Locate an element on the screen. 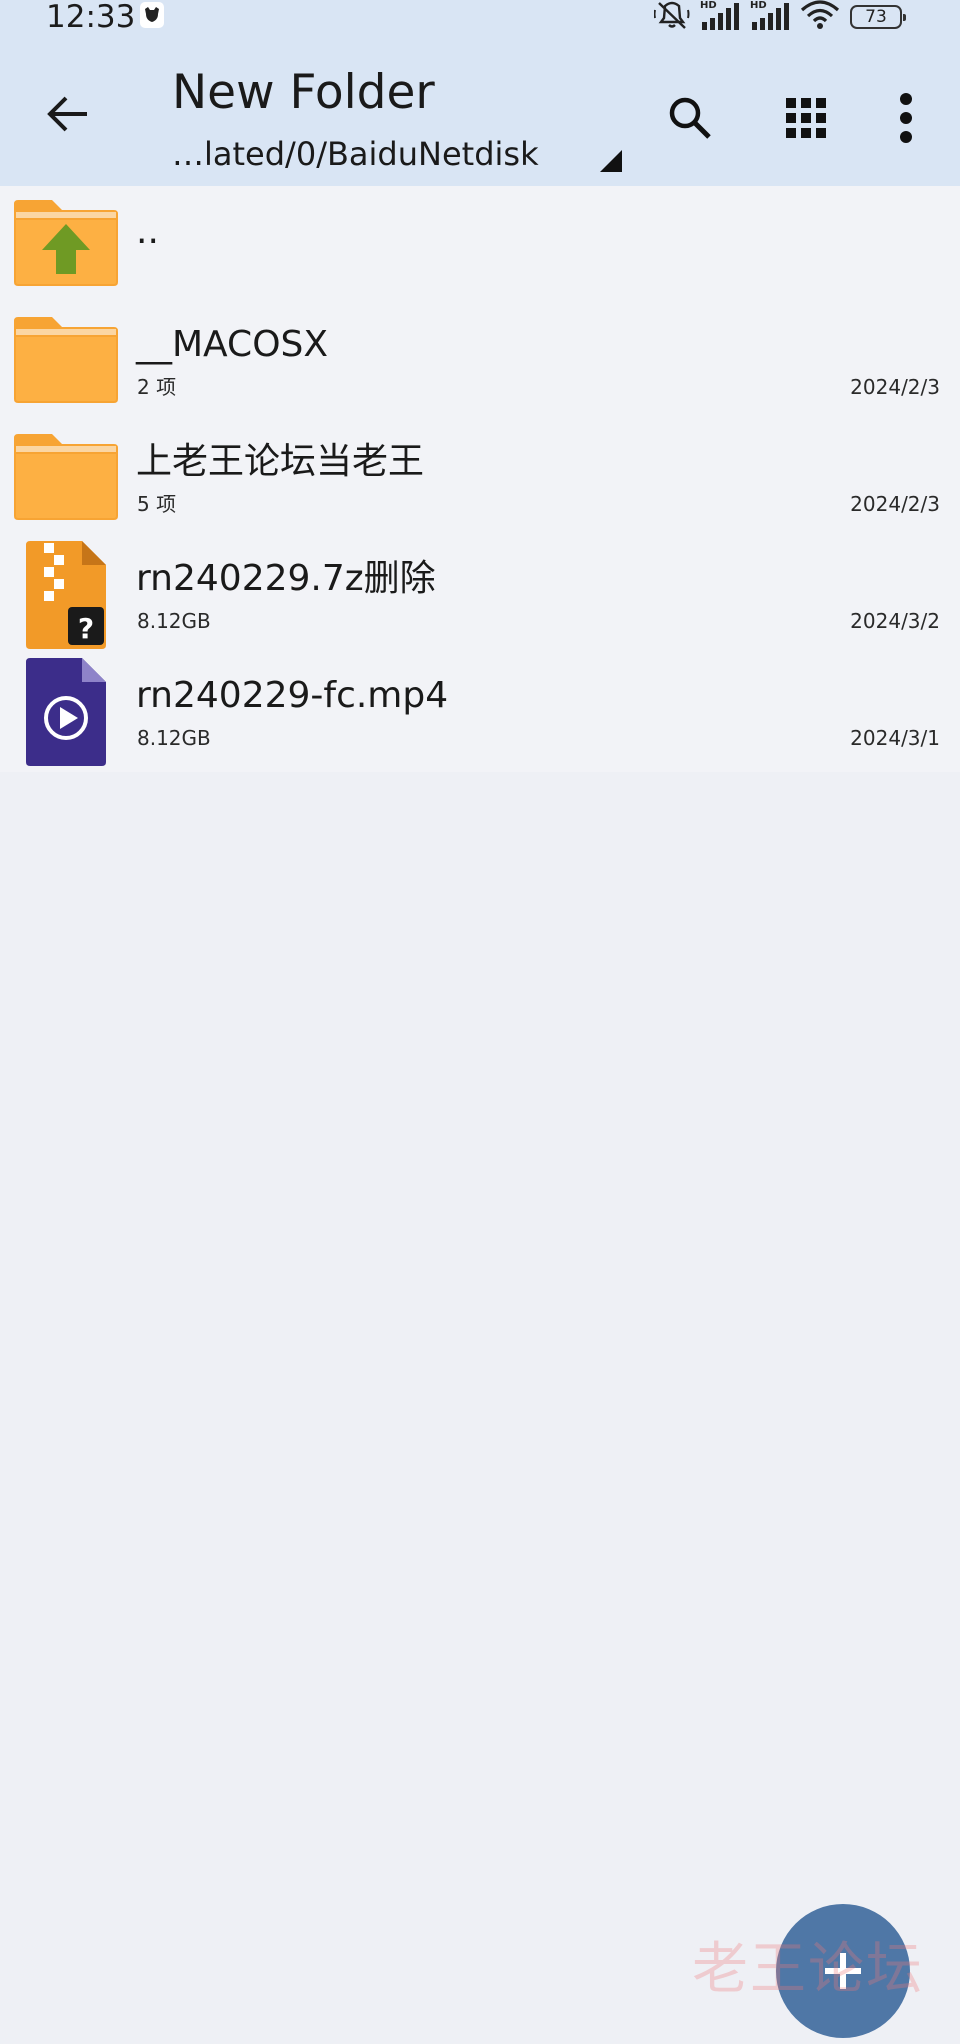  status-icons: HD HD 73 is located at coordinates (779, 17).